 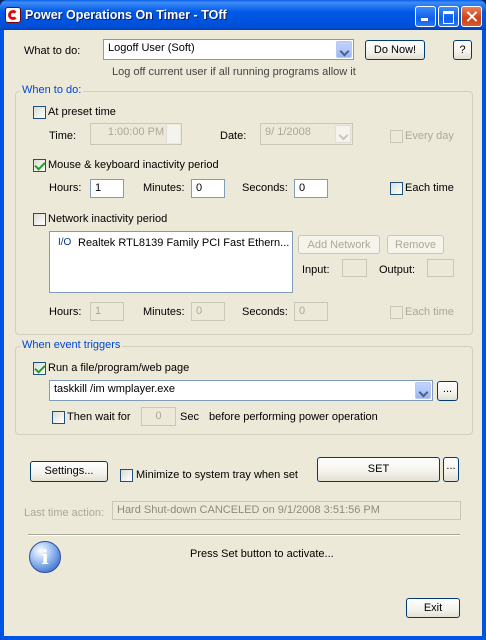 What do you see at coordinates (415, 244) in the screenshot?
I see `remove-network-button: Remove` at bounding box center [415, 244].